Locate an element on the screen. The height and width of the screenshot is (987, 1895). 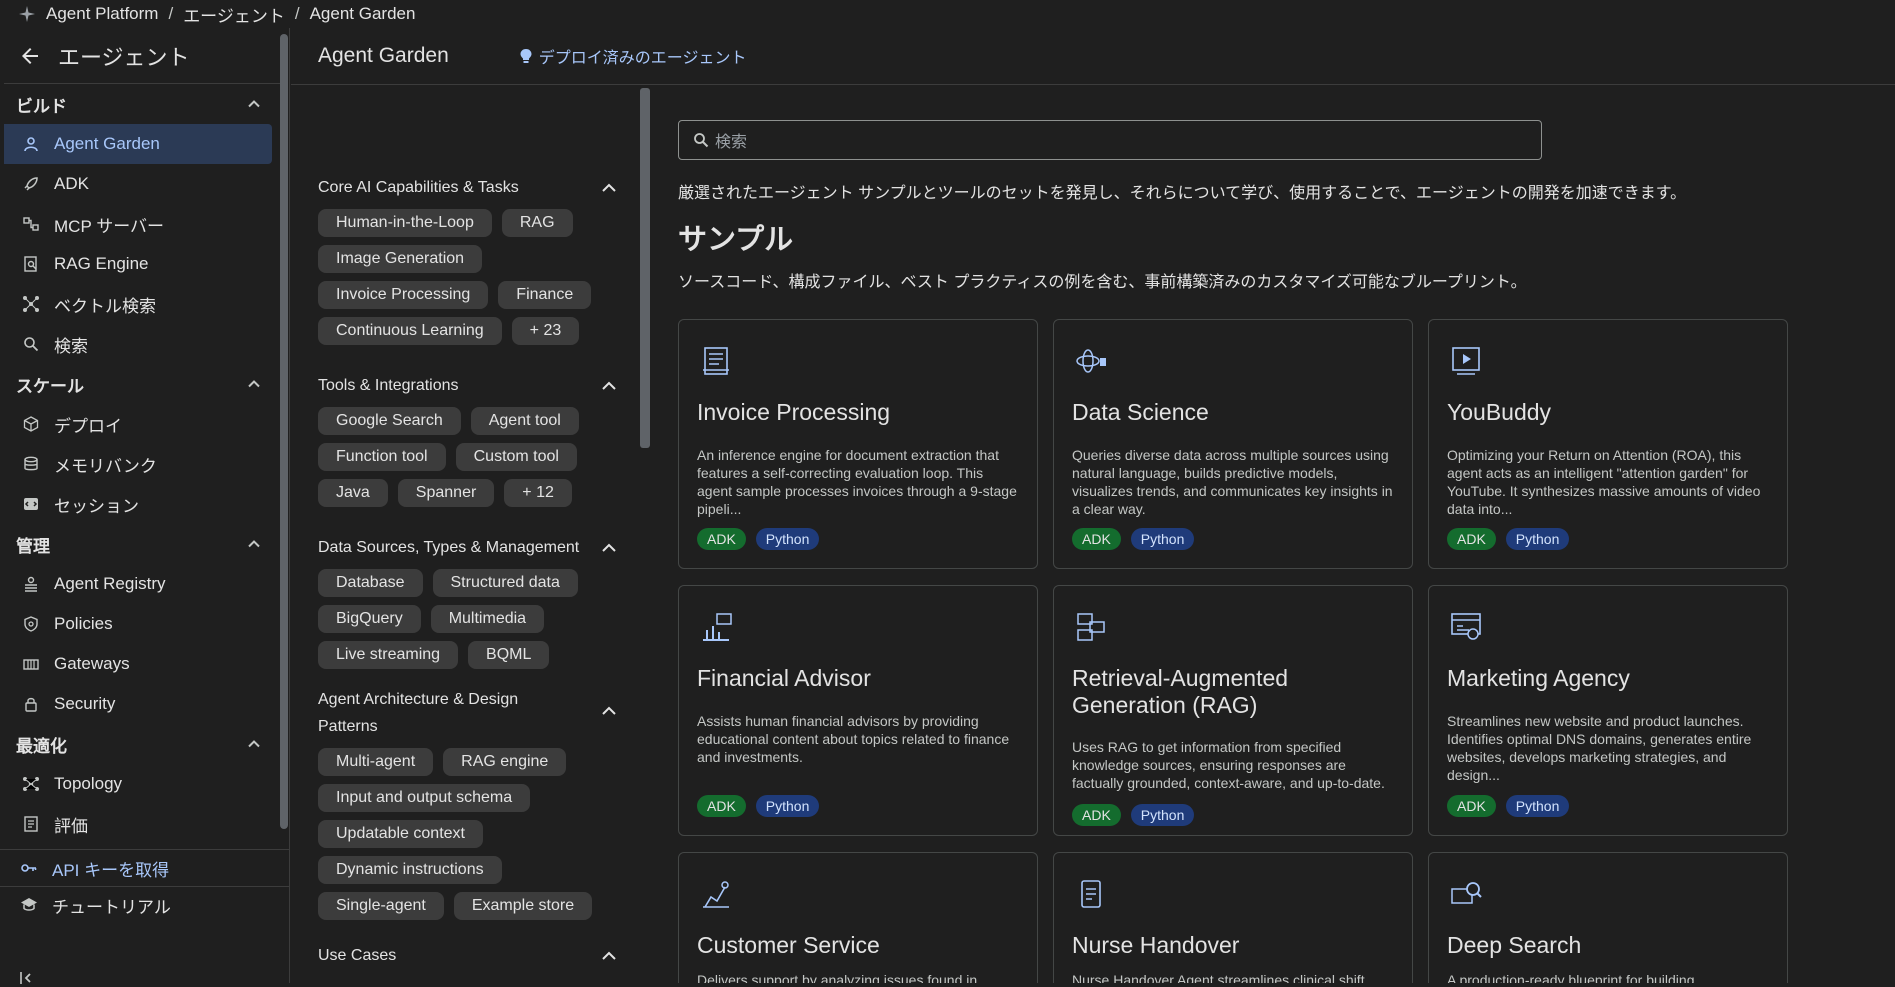
sidebar-item-security: Security is located at coordinates (138, 704).